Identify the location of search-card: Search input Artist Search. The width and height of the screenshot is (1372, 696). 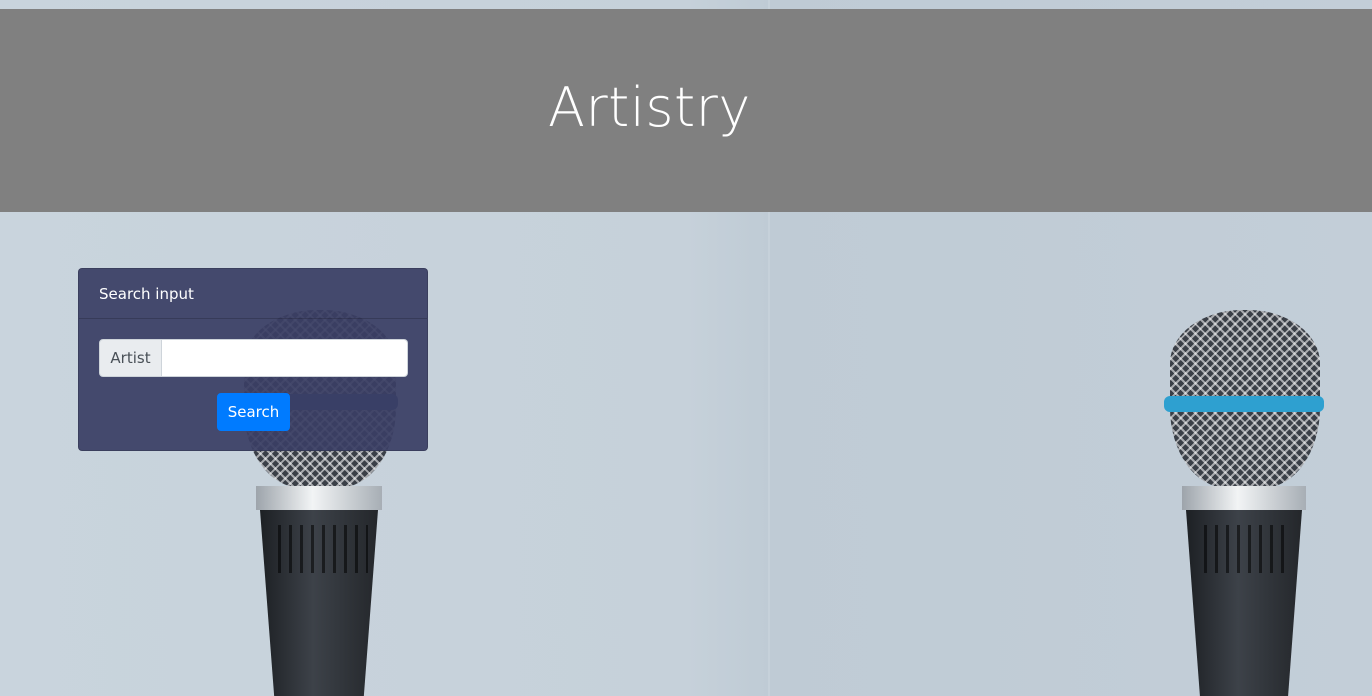
(253, 359).